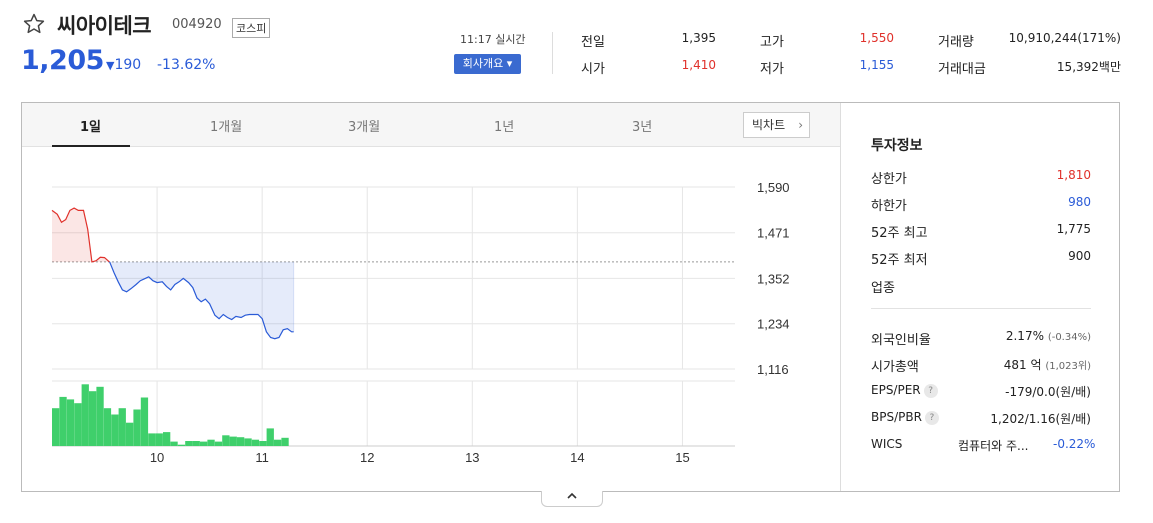 The width and height of the screenshot is (1153, 523). Describe the element at coordinates (896, 417) in the screenshot. I see `bps-pbr-text: BPS/PBR` at that location.